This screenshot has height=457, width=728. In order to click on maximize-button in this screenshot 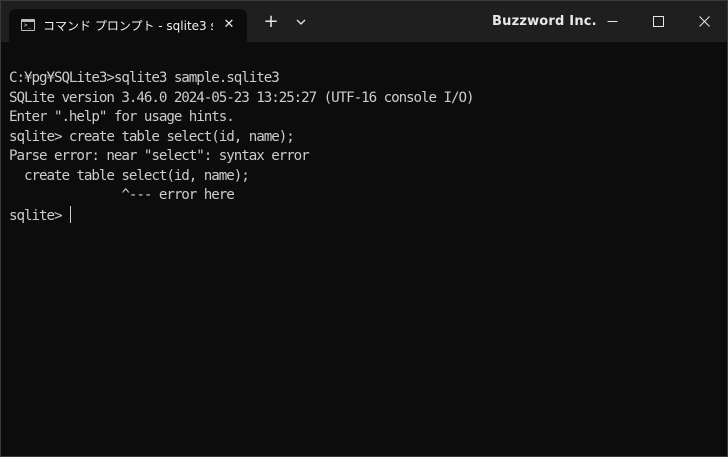, I will do `click(658, 21)`.